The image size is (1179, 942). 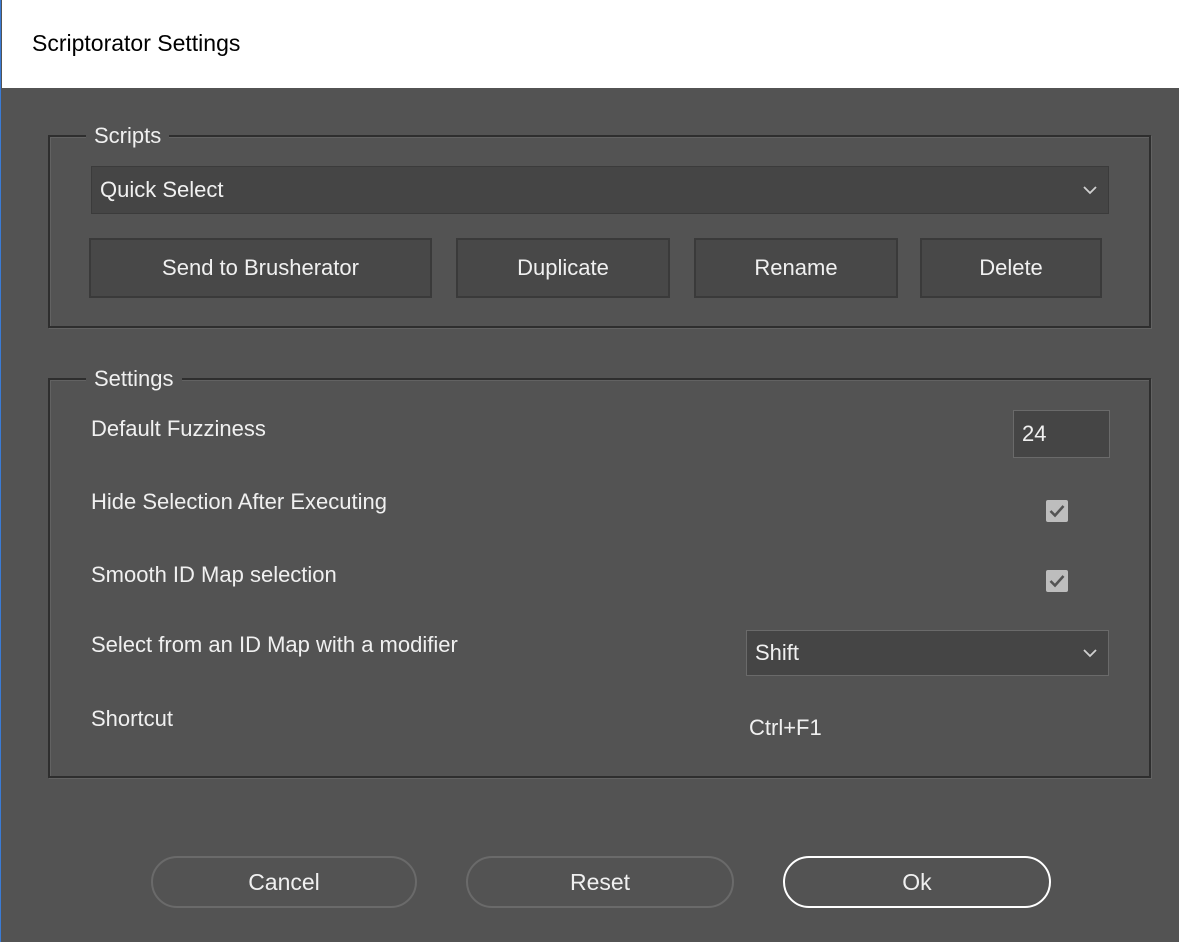 I want to click on shortcut-value: Ctrl+F1, so click(x=785, y=728).